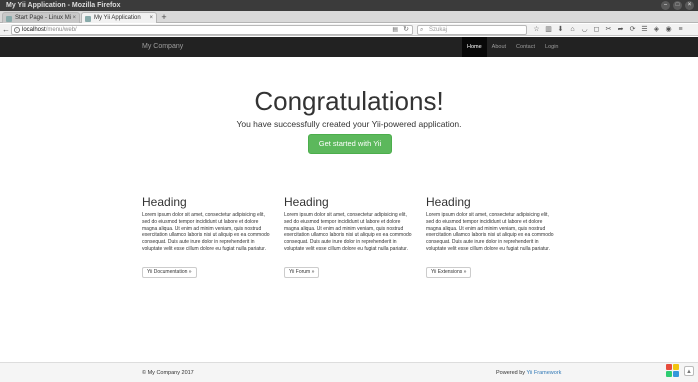  I want to click on profile-icon: ◉, so click(668, 30).